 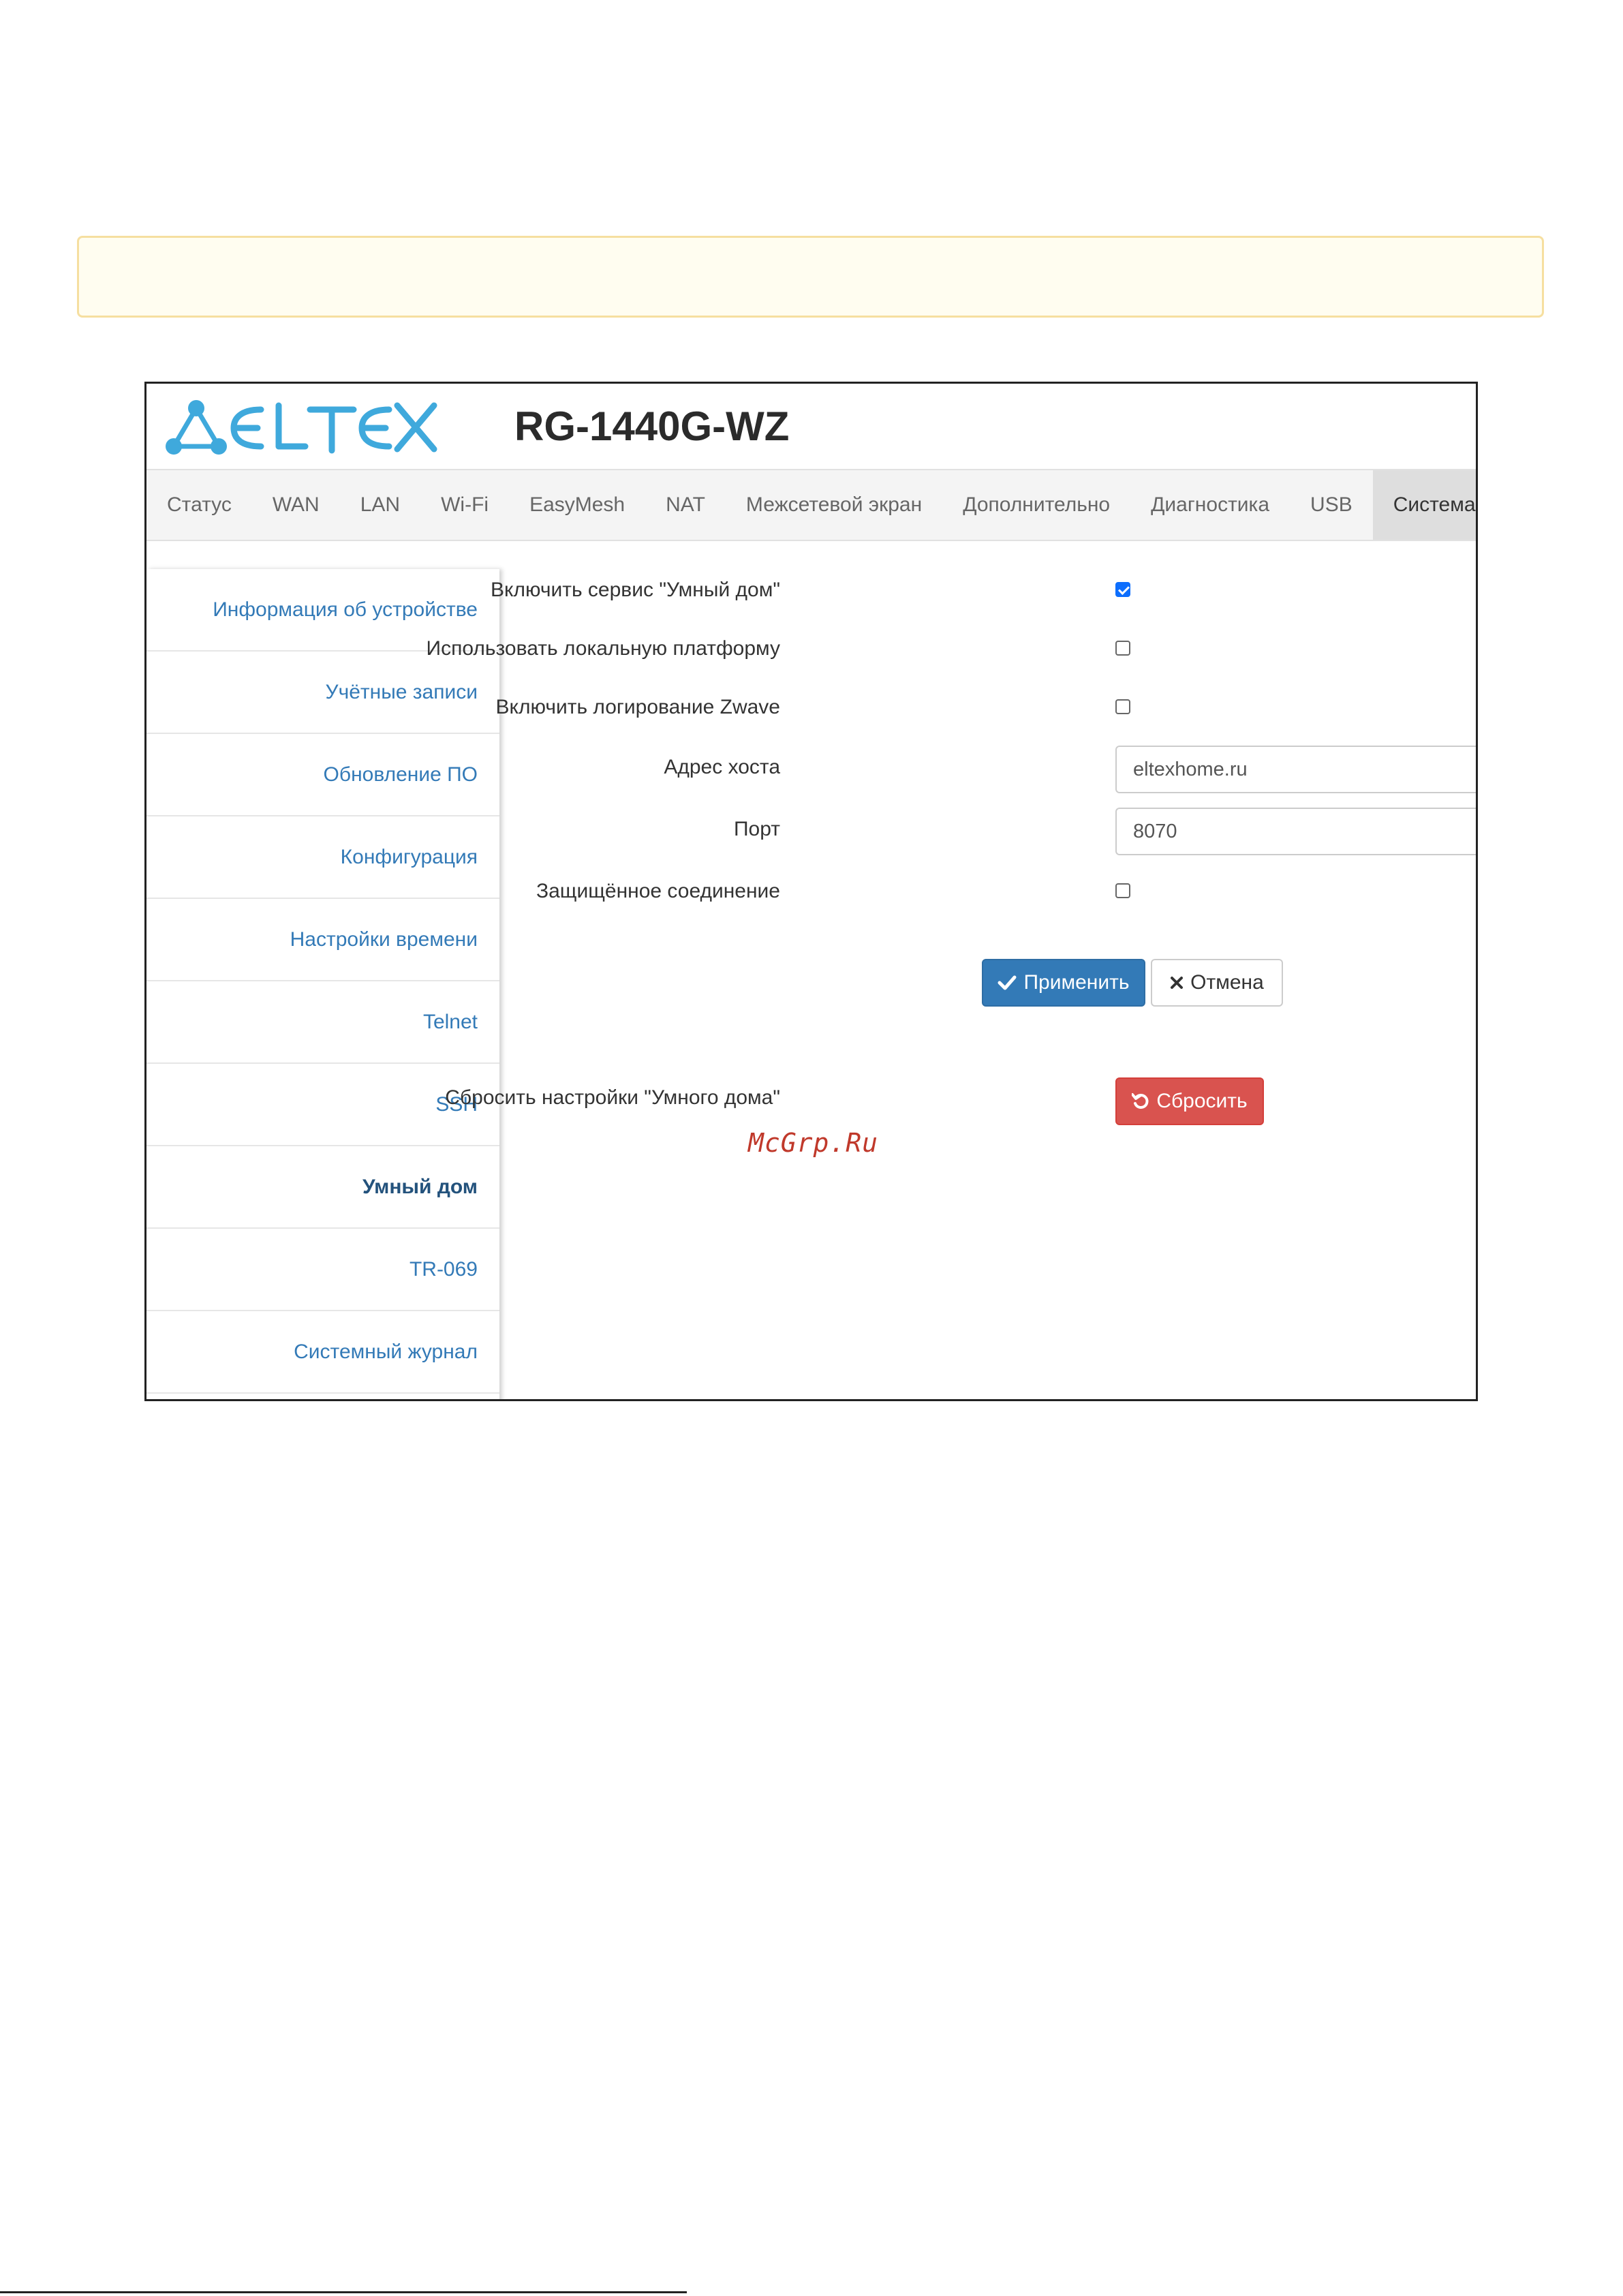 I want to click on use-local-platform-checkbox, so click(x=1122, y=649).